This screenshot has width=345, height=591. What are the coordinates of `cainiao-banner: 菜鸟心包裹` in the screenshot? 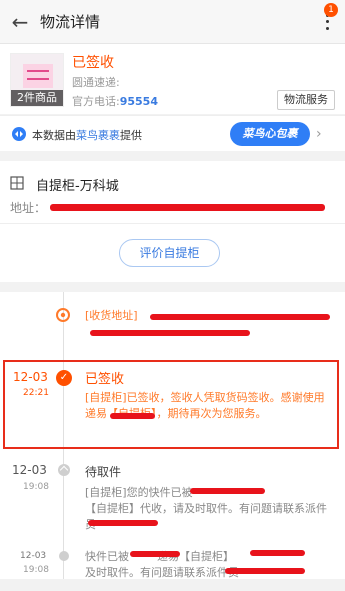 It's located at (270, 134).